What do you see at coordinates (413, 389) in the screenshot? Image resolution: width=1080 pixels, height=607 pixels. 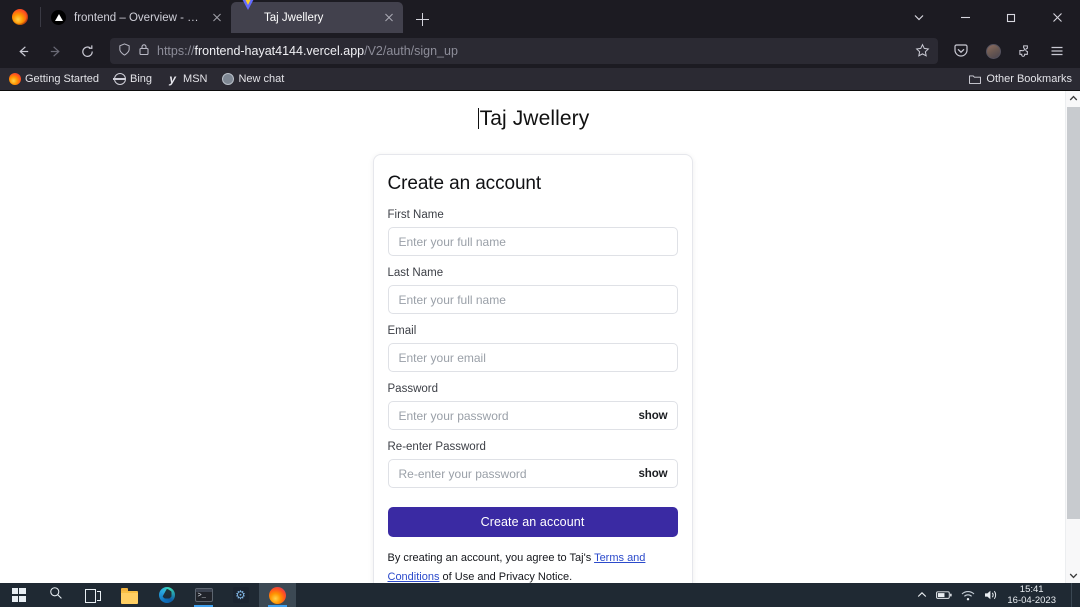 I see `password-label: Password` at bounding box center [413, 389].